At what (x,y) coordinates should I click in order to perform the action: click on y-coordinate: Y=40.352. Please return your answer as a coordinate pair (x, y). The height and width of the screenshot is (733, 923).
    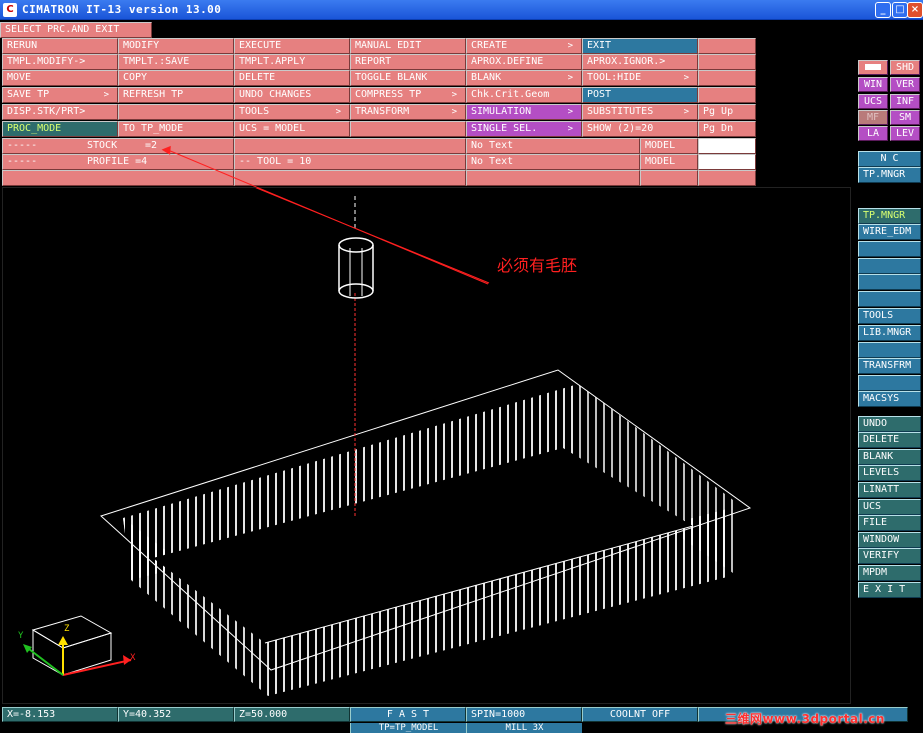
    Looking at the image, I should click on (176, 714).